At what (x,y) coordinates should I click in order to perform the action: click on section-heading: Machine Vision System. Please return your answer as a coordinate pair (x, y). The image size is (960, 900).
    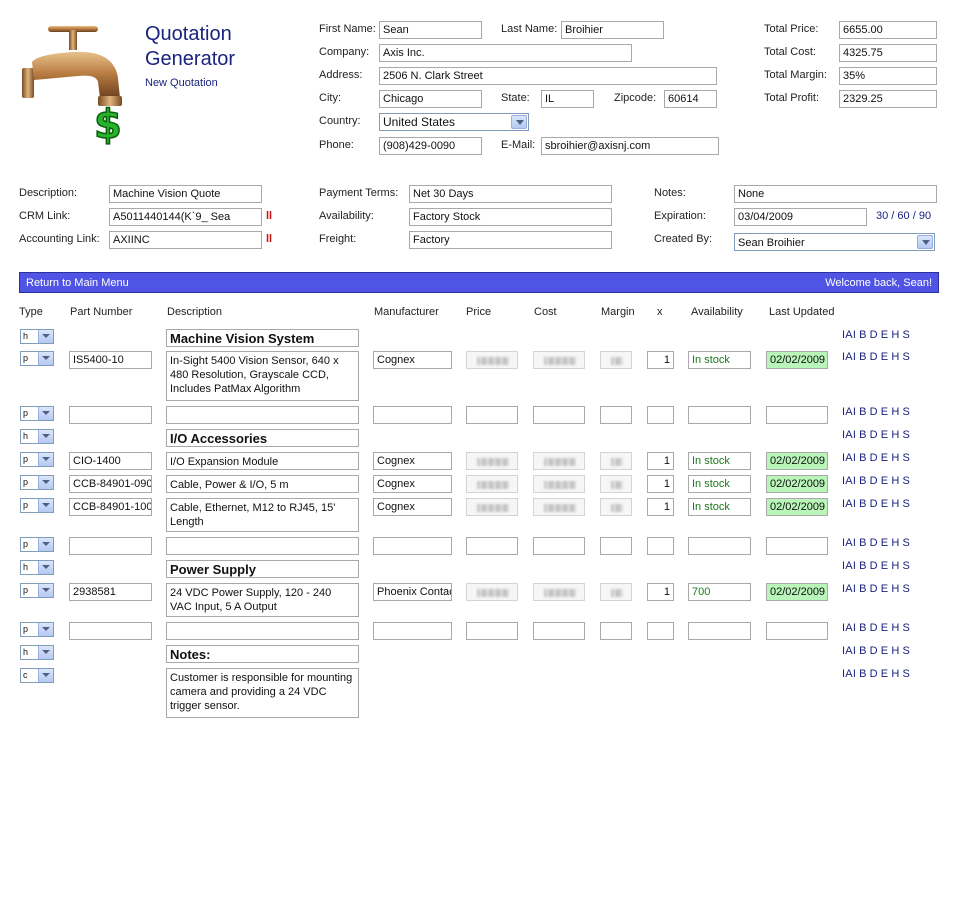
    Looking at the image, I should click on (262, 338).